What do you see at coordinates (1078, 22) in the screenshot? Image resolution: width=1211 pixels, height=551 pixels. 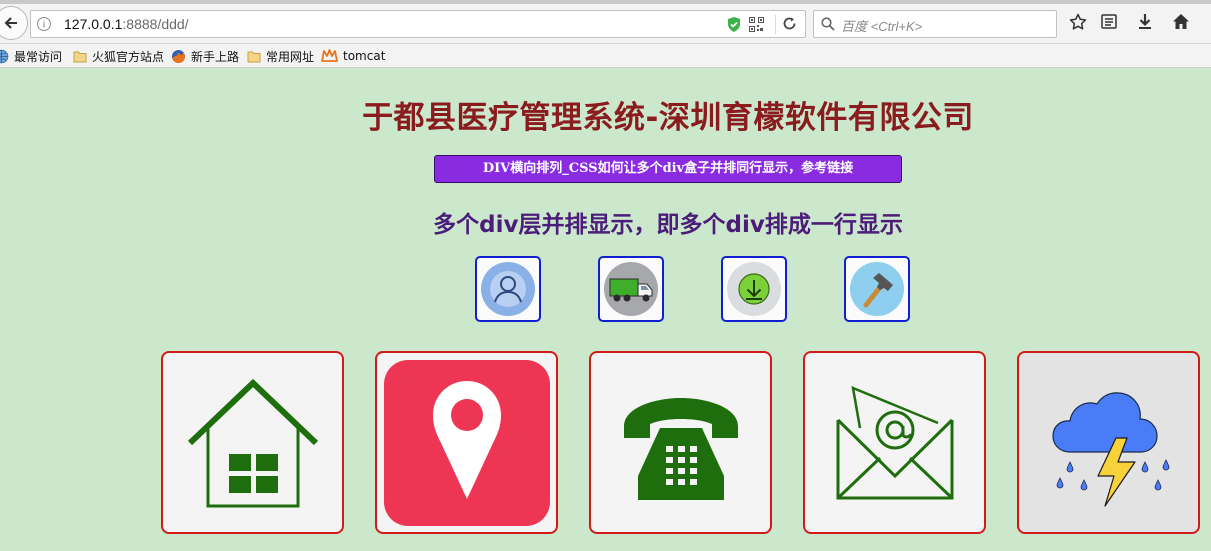 I see `bookmark-star-icon` at bounding box center [1078, 22].